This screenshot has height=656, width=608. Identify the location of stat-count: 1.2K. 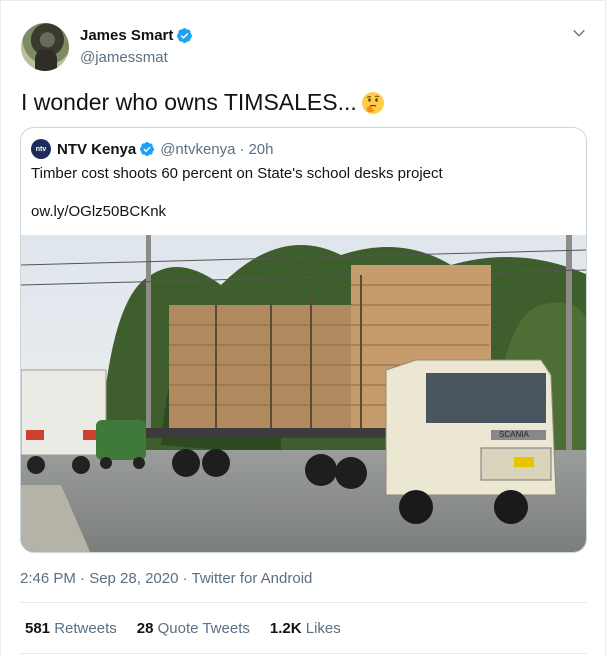
(285, 628).